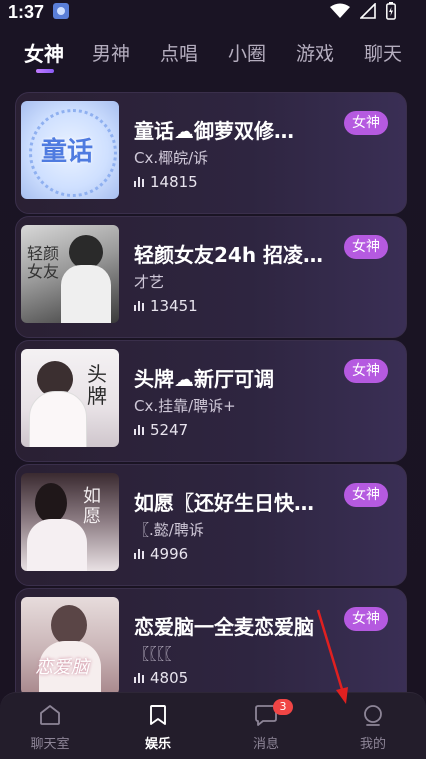  What do you see at coordinates (62, 667) in the screenshot?
I see `room-cover-caption: 恋爱脑` at bounding box center [62, 667].